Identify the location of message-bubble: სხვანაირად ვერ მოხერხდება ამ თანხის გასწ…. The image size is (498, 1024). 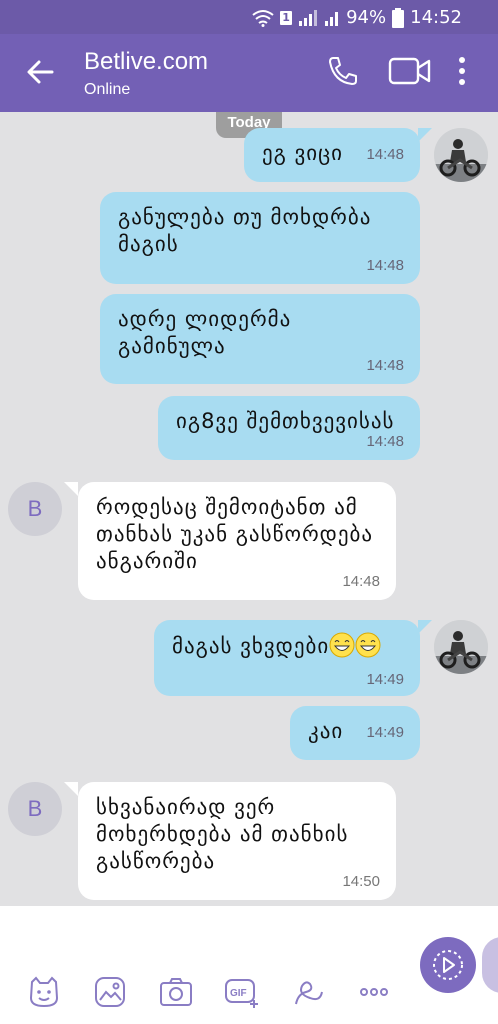
(237, 841).